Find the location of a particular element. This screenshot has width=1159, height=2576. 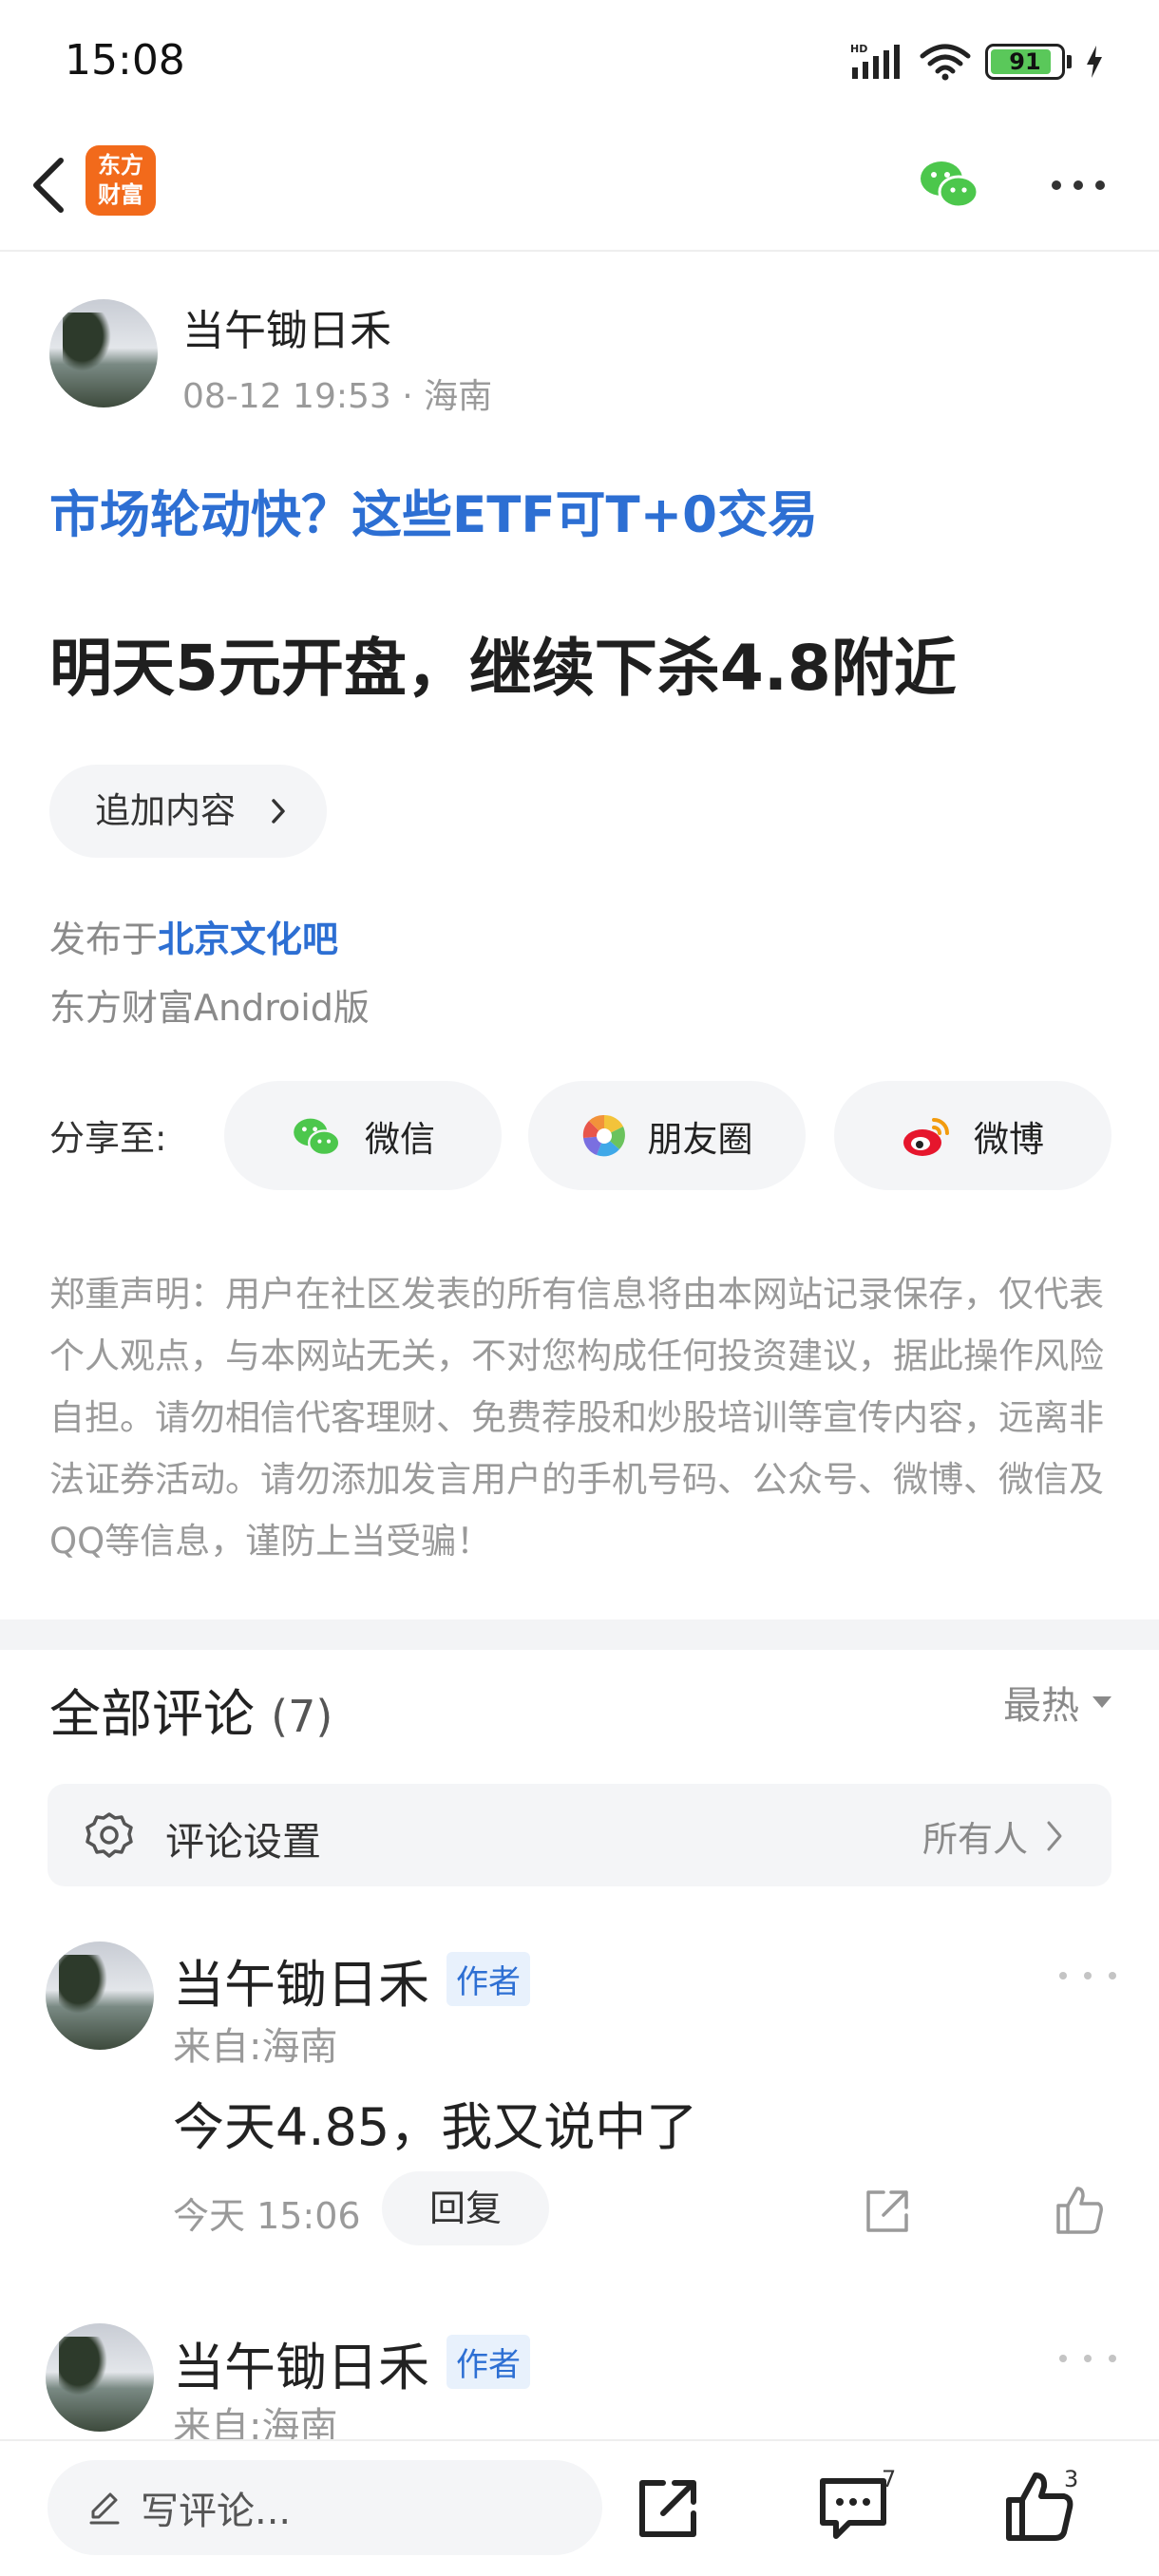

reply-button: 回复 is located at coordinates (465, 2208).